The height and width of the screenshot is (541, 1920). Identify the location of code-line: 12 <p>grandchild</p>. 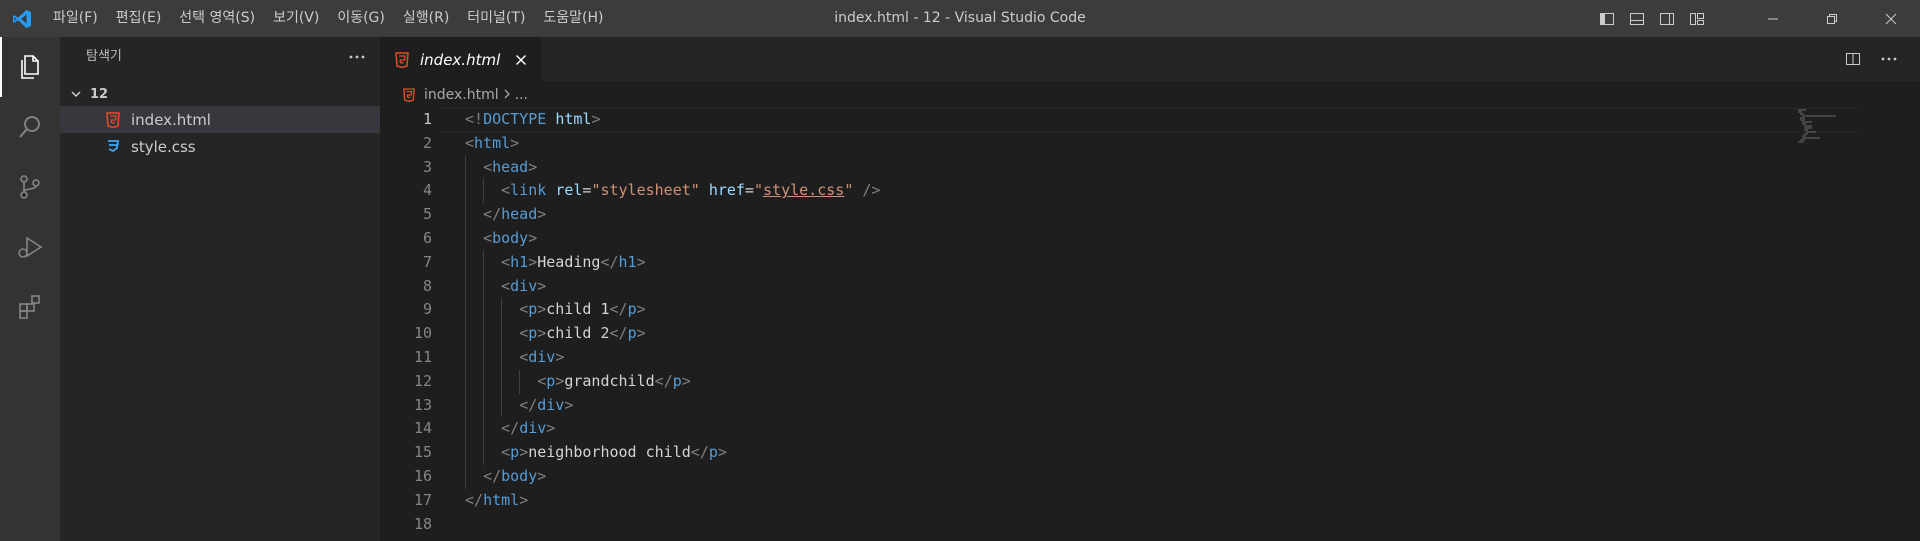
(1150, 381).